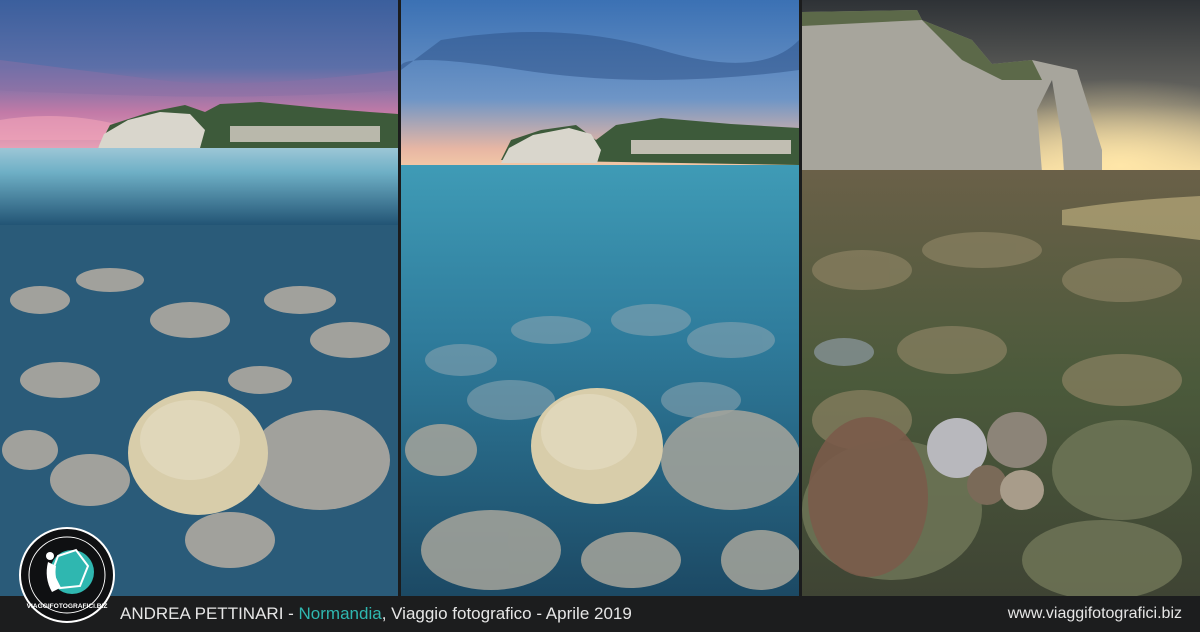 The height and width of the screenshot is (632, 1200). I want to click on location-name: Normandia, so click(340, 613).